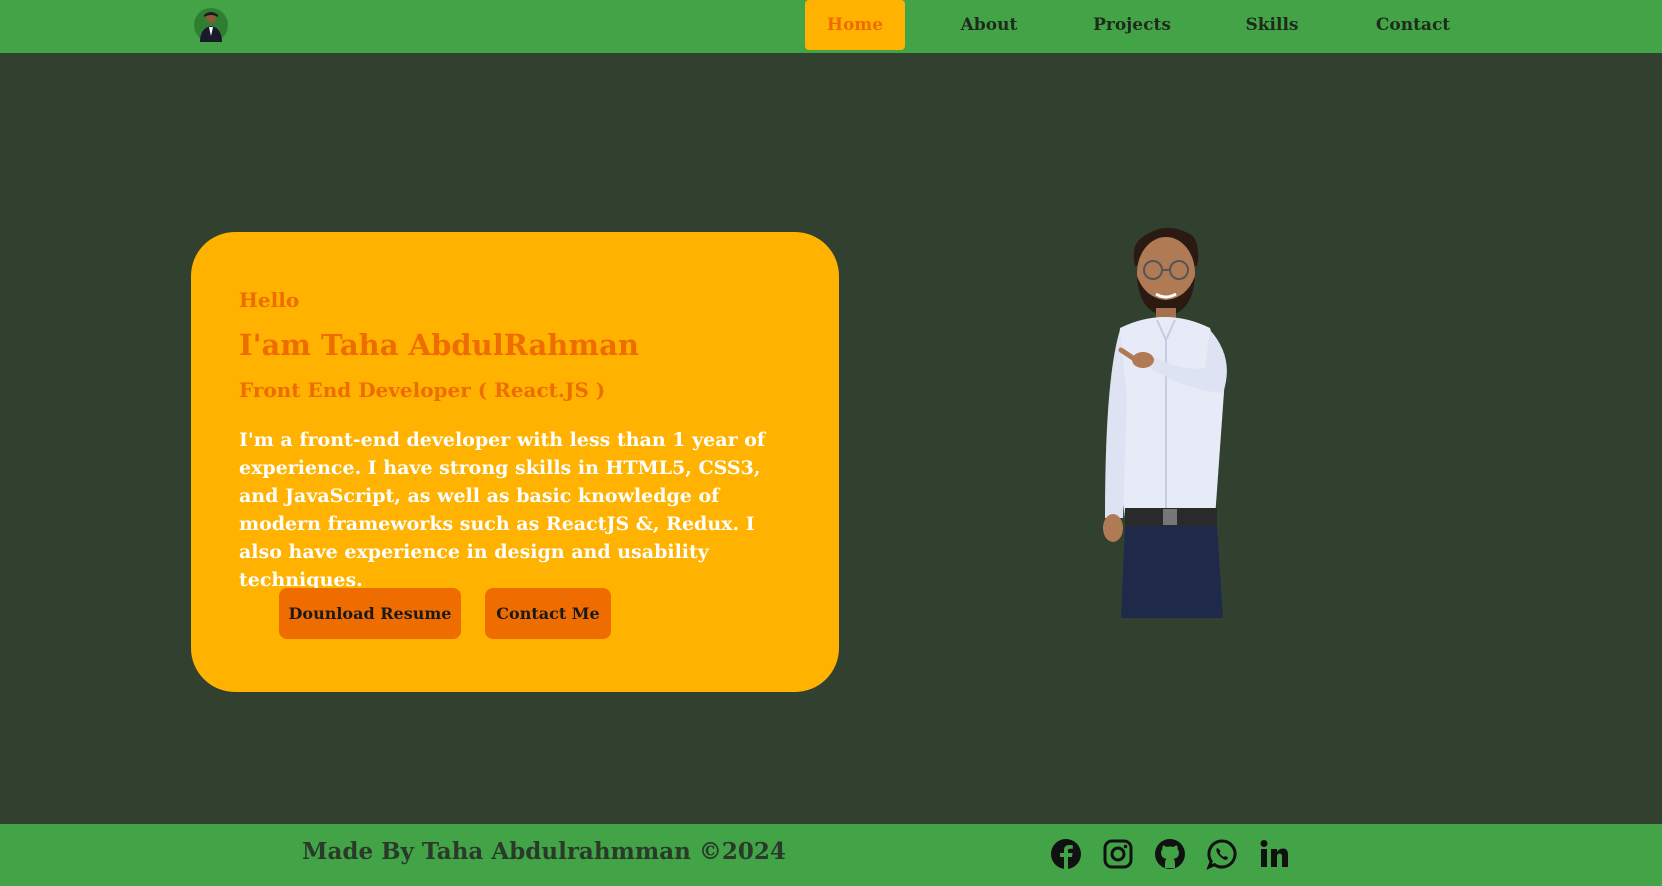  I want to click on download-resume-button: Dounload Resume, so click(370, 613).